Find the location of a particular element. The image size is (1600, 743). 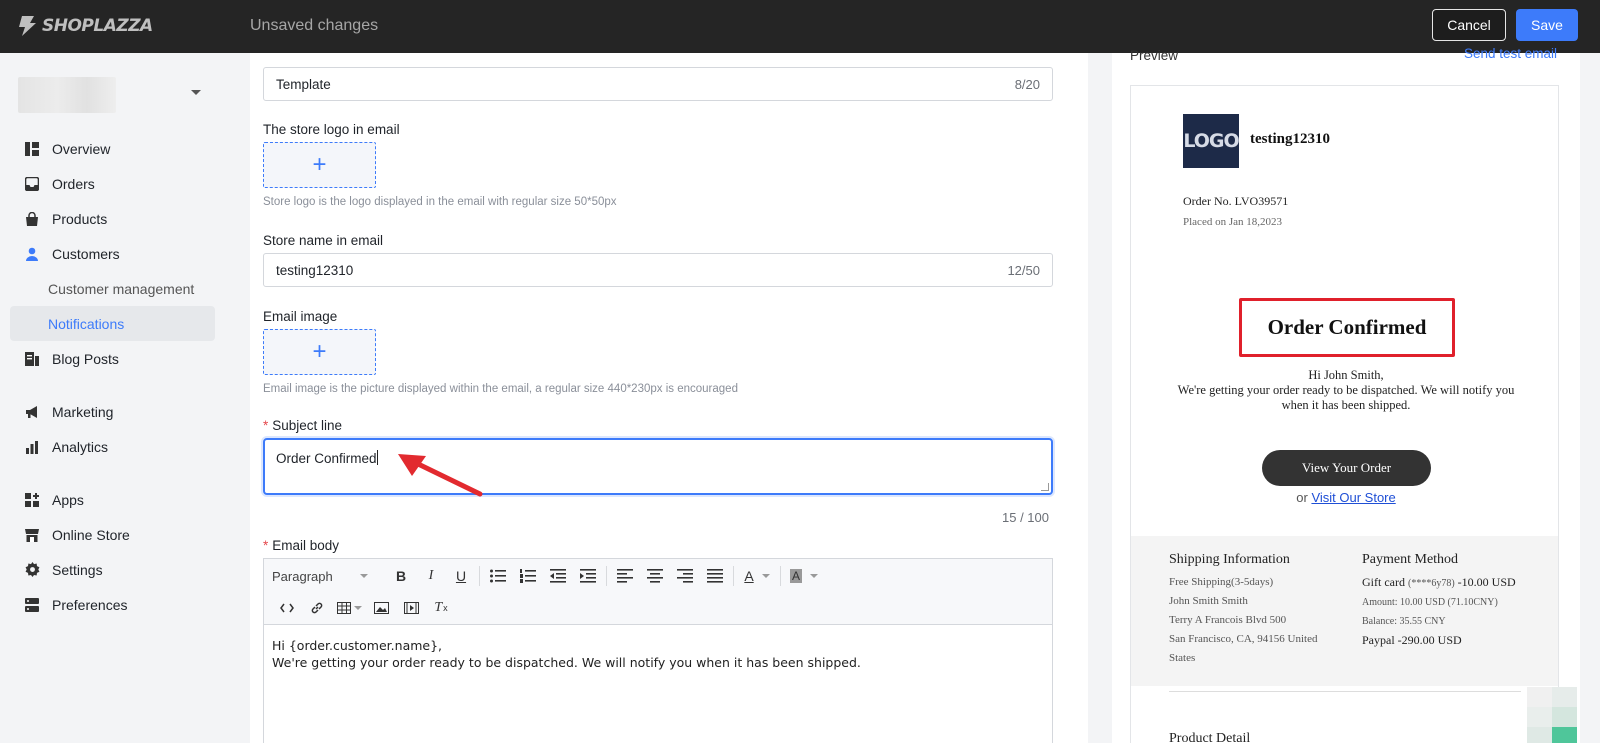

sidebar-item-label: Apps is located at coordinates (68, 499).